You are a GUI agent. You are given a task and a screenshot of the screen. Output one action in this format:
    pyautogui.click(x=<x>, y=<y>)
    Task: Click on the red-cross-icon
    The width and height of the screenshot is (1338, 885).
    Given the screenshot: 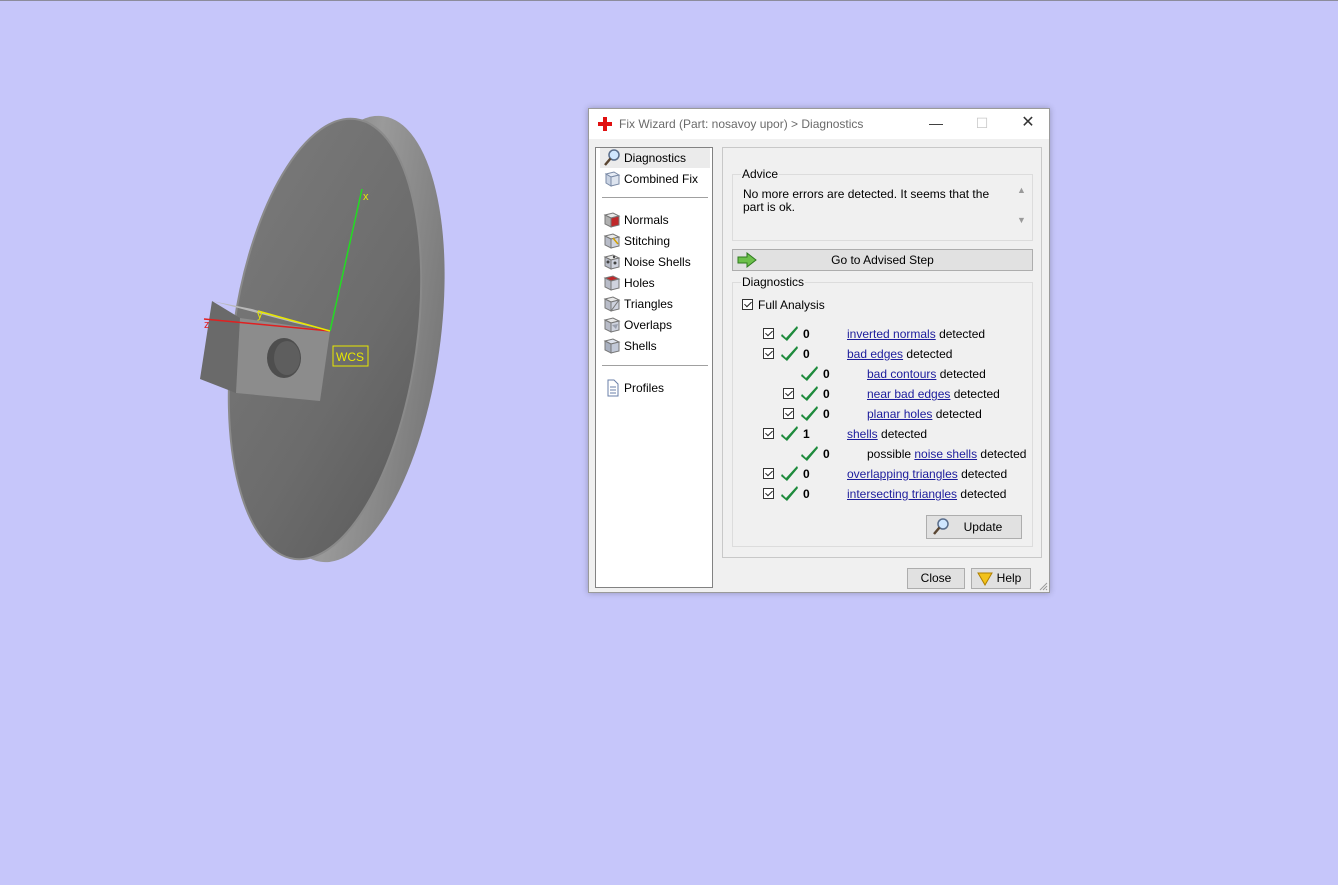 What is the action you would take?
    pyautogui.click(x=605, y=124)
    